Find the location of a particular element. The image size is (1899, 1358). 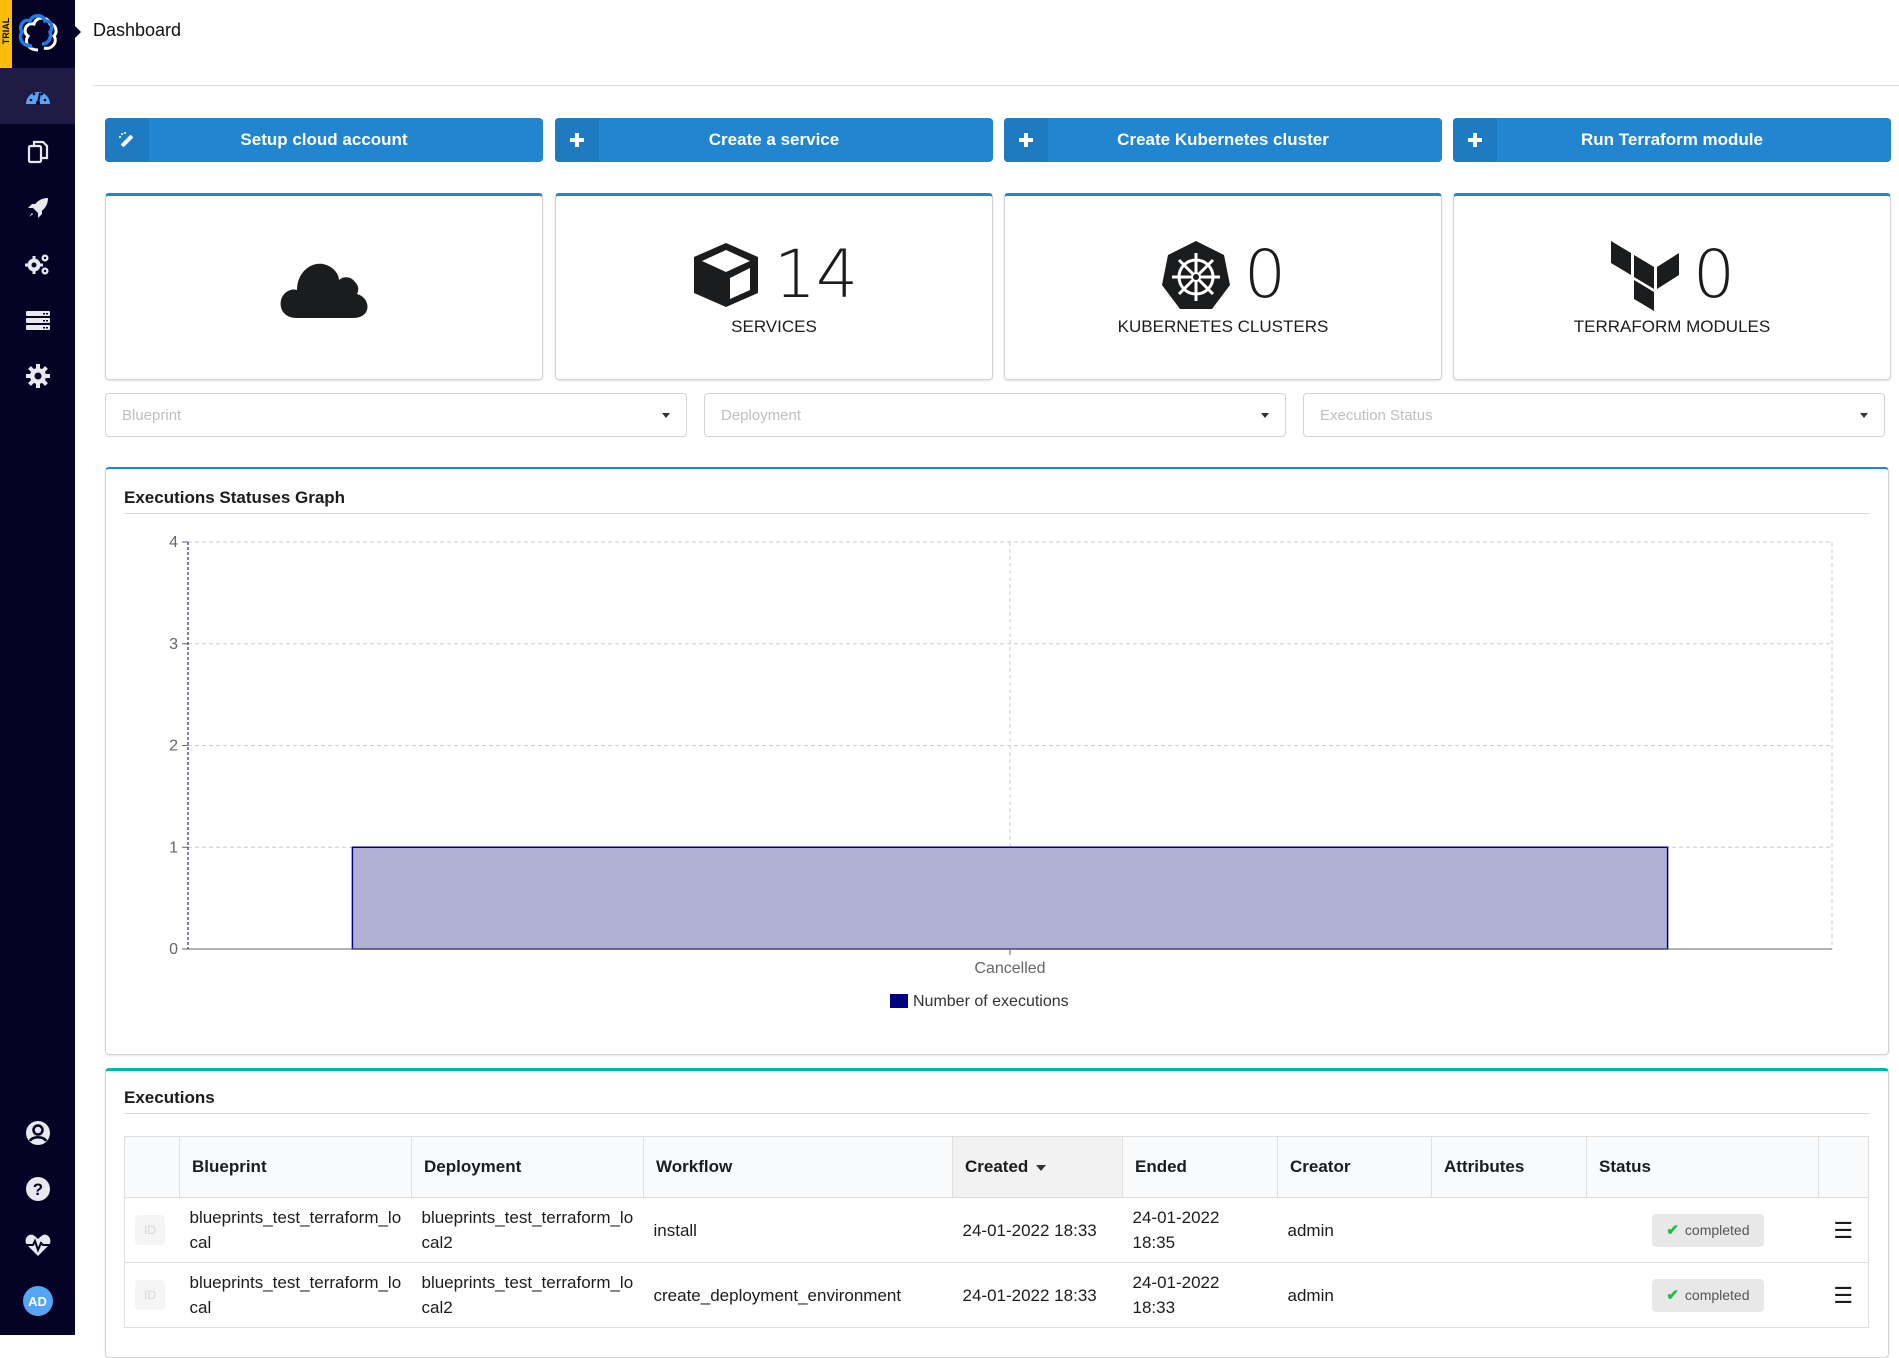

y-tick-label: 1 is located at coordinates (173, 847).